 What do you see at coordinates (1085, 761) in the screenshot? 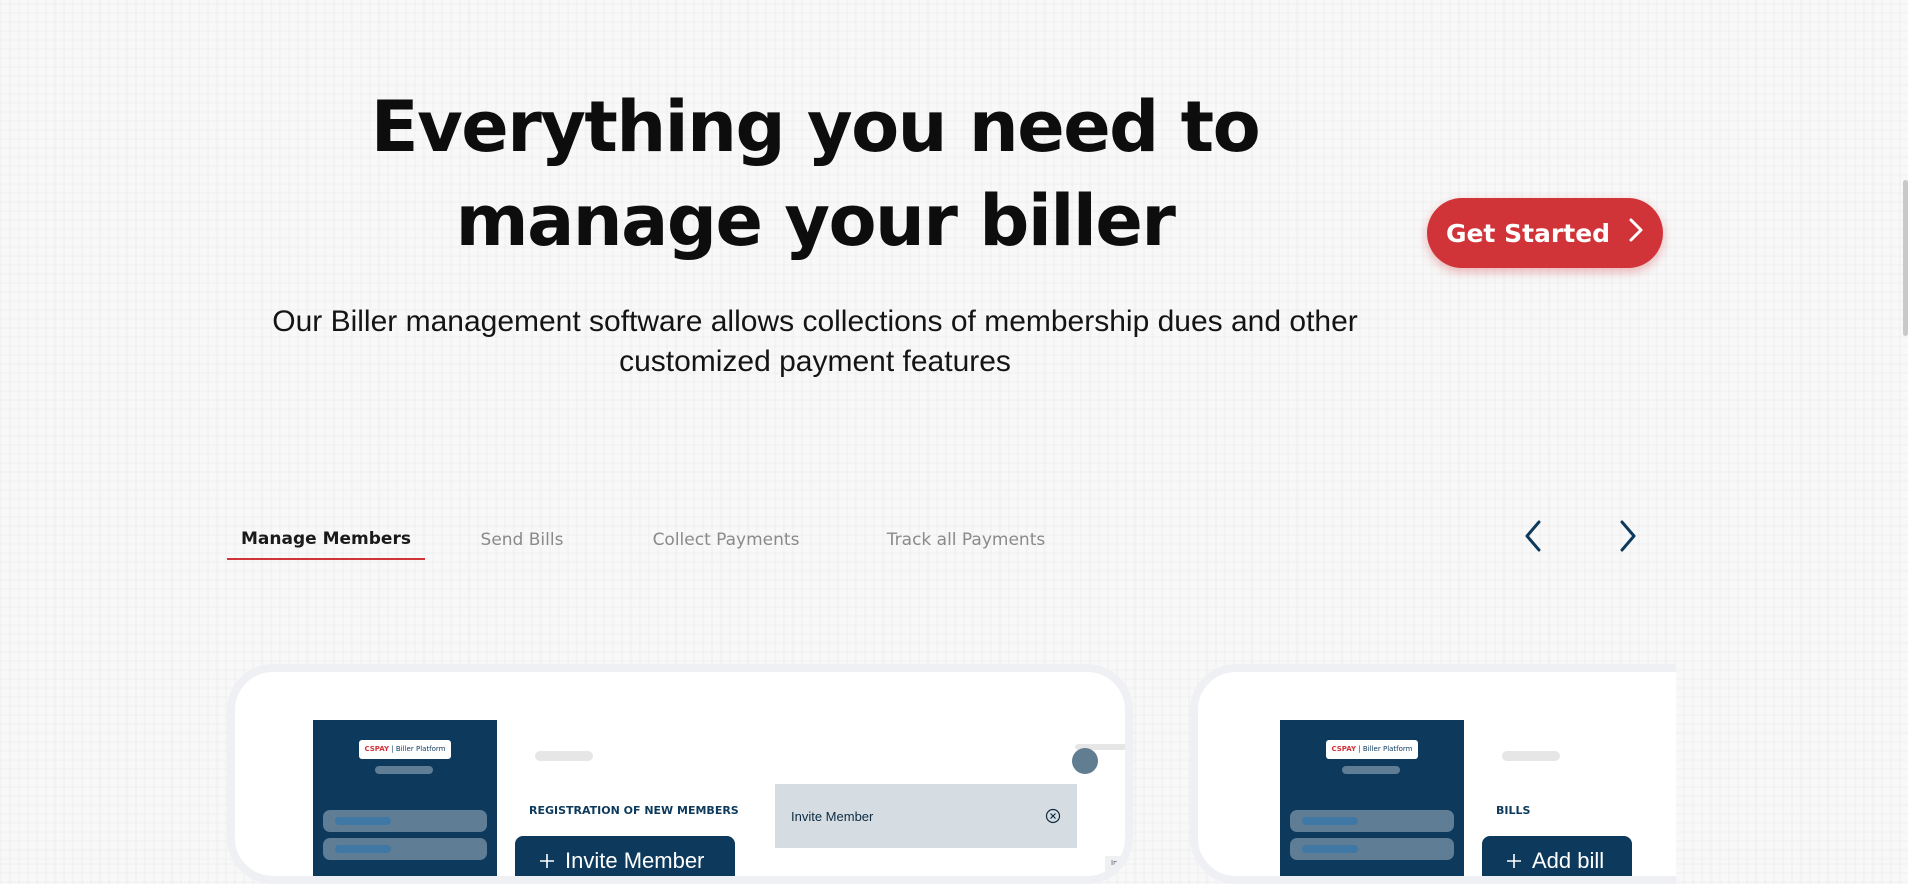
I see `avatar` at bounding box center [1085, 761].